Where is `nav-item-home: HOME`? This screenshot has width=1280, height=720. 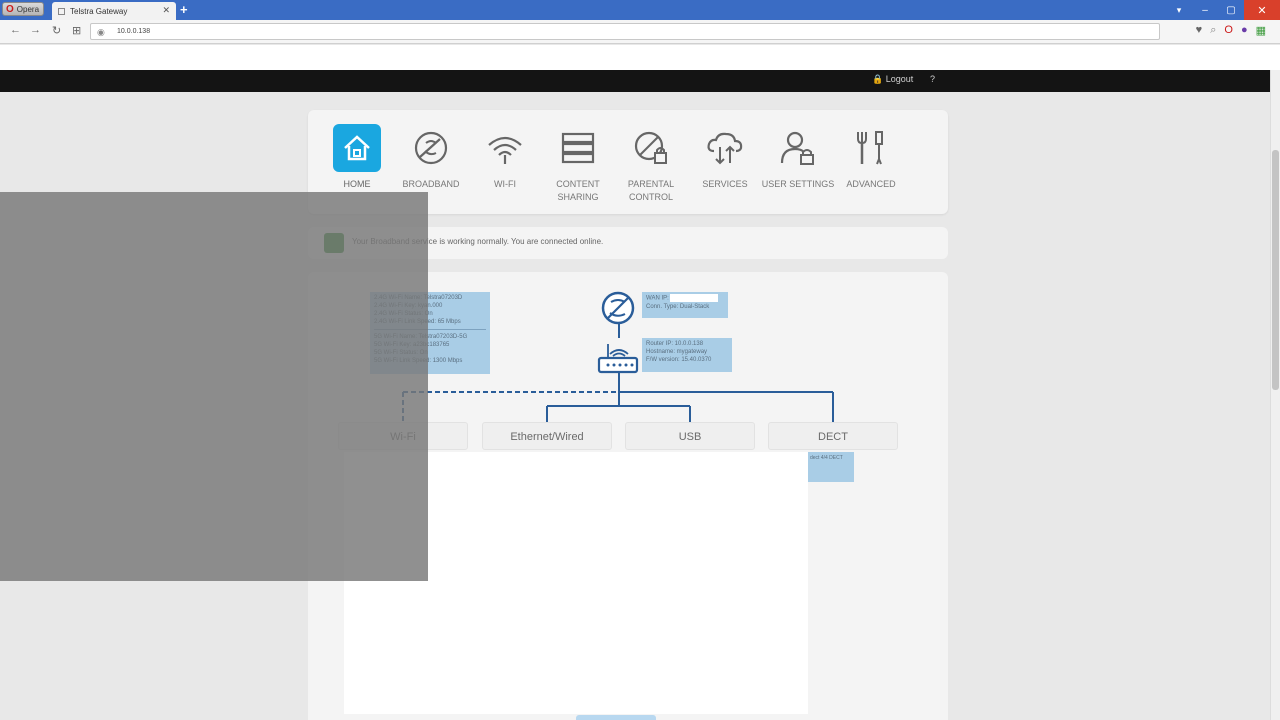 nav-item-home: HOME is located at coordinates (357, 157).